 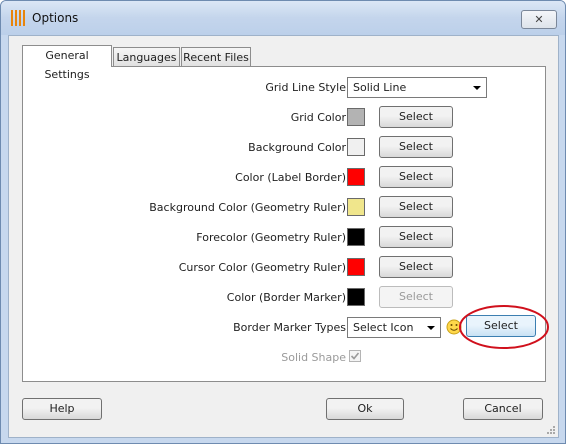 I want to click on background-color-select-button: Select, so click(x=416, y=147).